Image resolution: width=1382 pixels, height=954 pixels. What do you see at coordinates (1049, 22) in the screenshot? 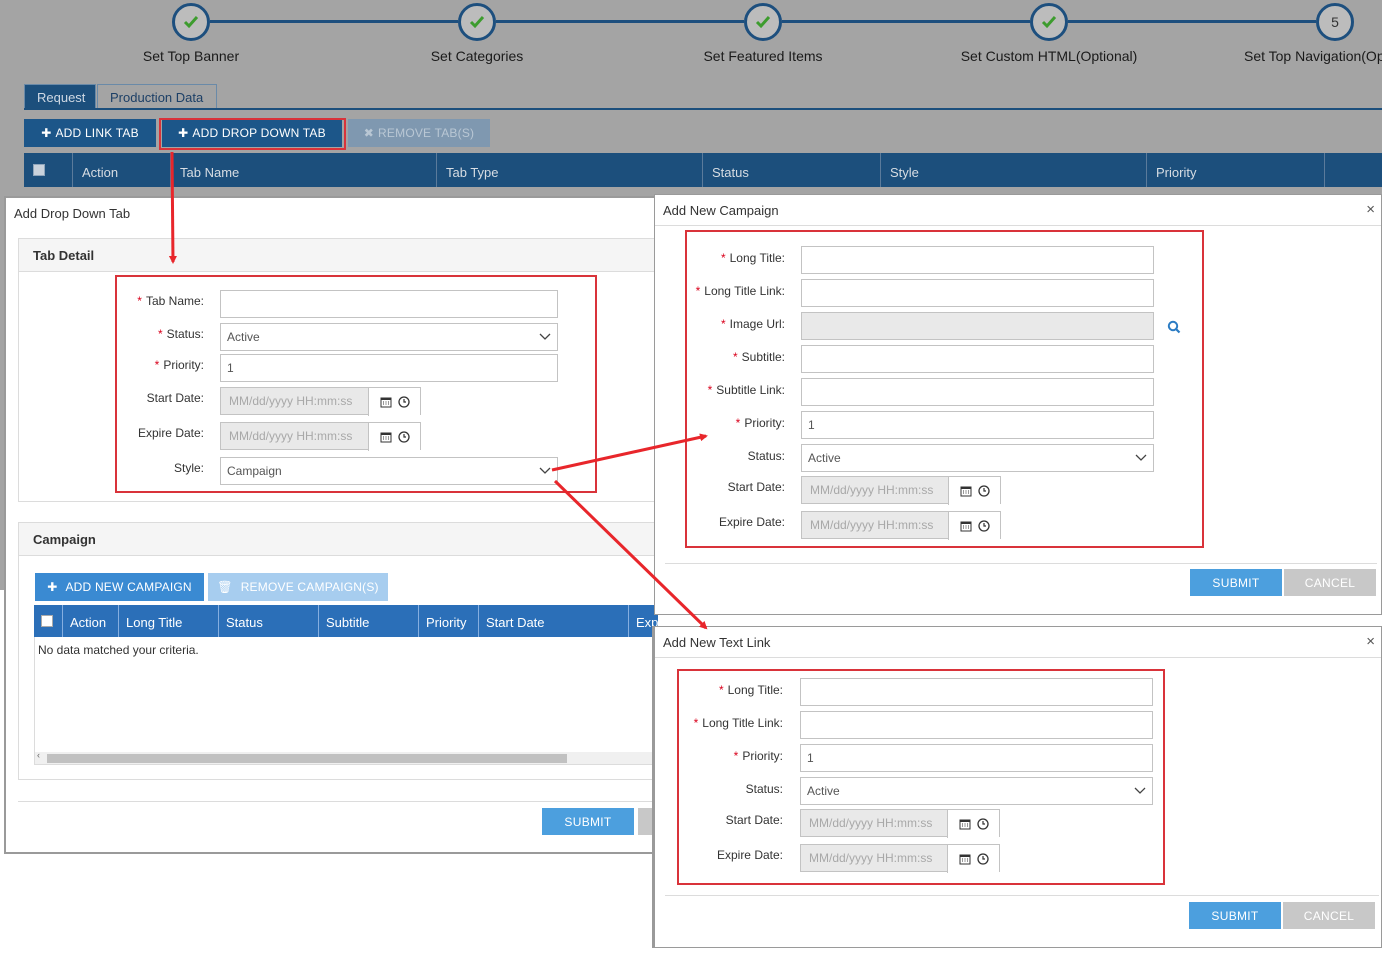
I see `wizard-step-4-check-icon` at bounding box center [1049, 22].